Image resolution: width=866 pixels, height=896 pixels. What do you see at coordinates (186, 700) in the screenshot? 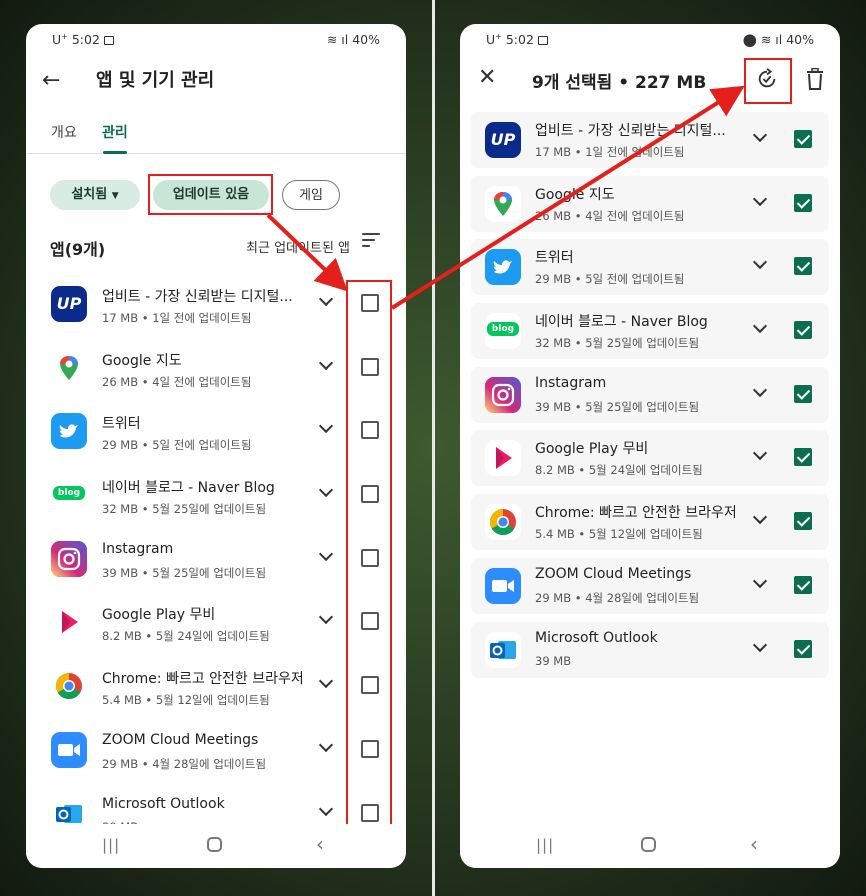
I see `app-meta: 5.4 MB • 5월 12일에 업데이트됨` at bounding box center [186, 700].